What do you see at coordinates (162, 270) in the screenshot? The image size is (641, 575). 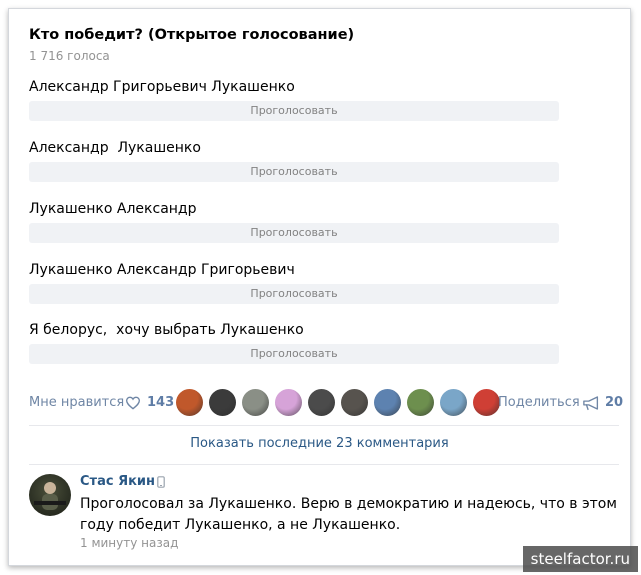 I see `poll-option-label: Лукашенко Александр Григорьевич` at bounding box center [162, 270].